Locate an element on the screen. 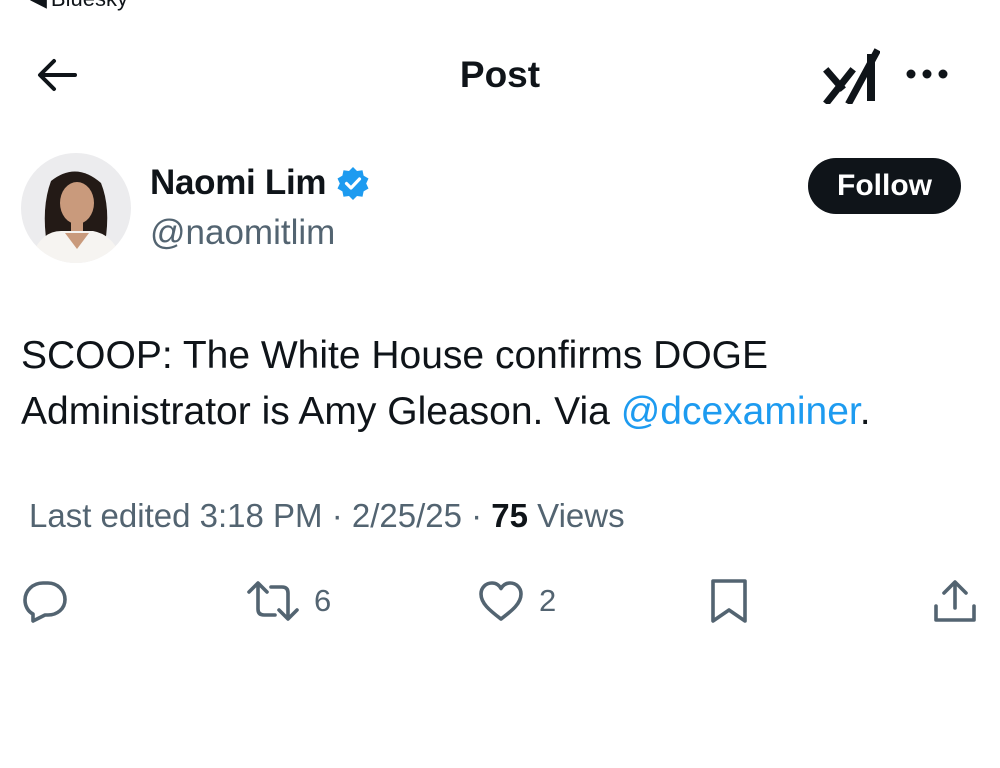  views-count: 75 is located at coordinates (509, 515).